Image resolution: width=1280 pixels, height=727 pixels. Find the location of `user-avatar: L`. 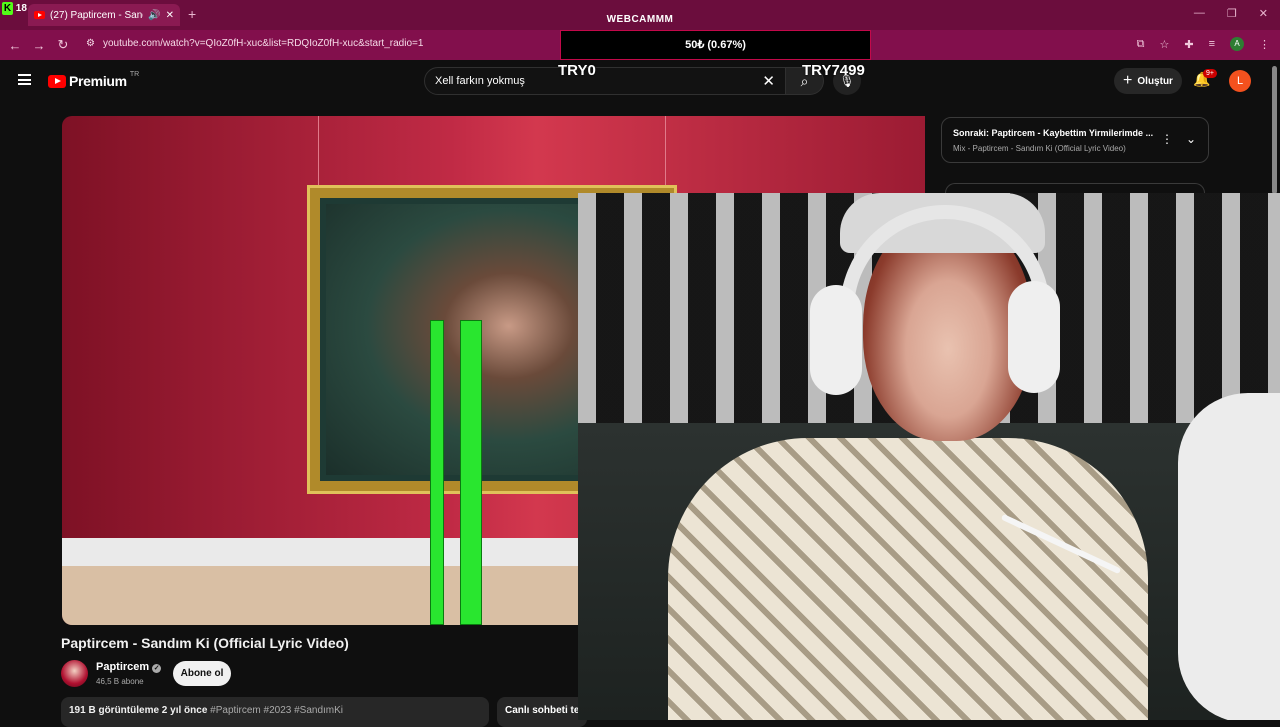

user-avatar: L is located at coordinates (1240, 81).